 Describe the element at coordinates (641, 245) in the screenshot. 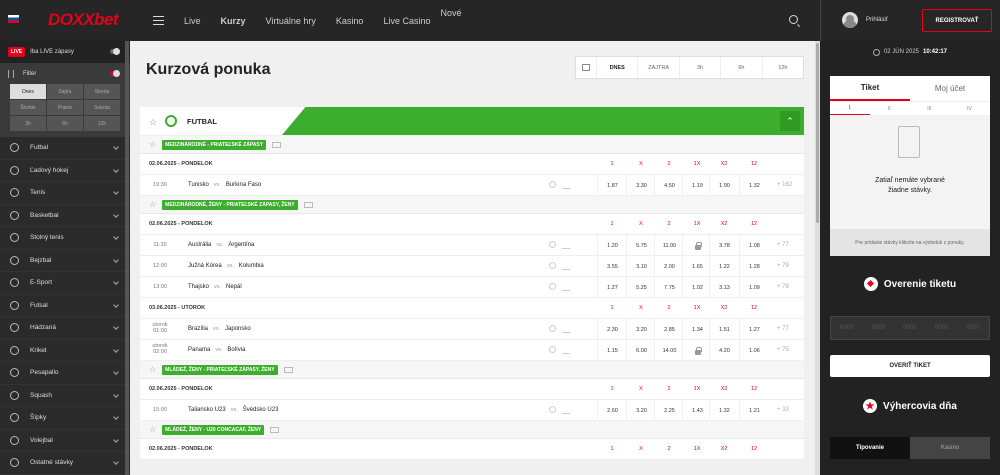

I see `odds-cell: 5.75` at that location.